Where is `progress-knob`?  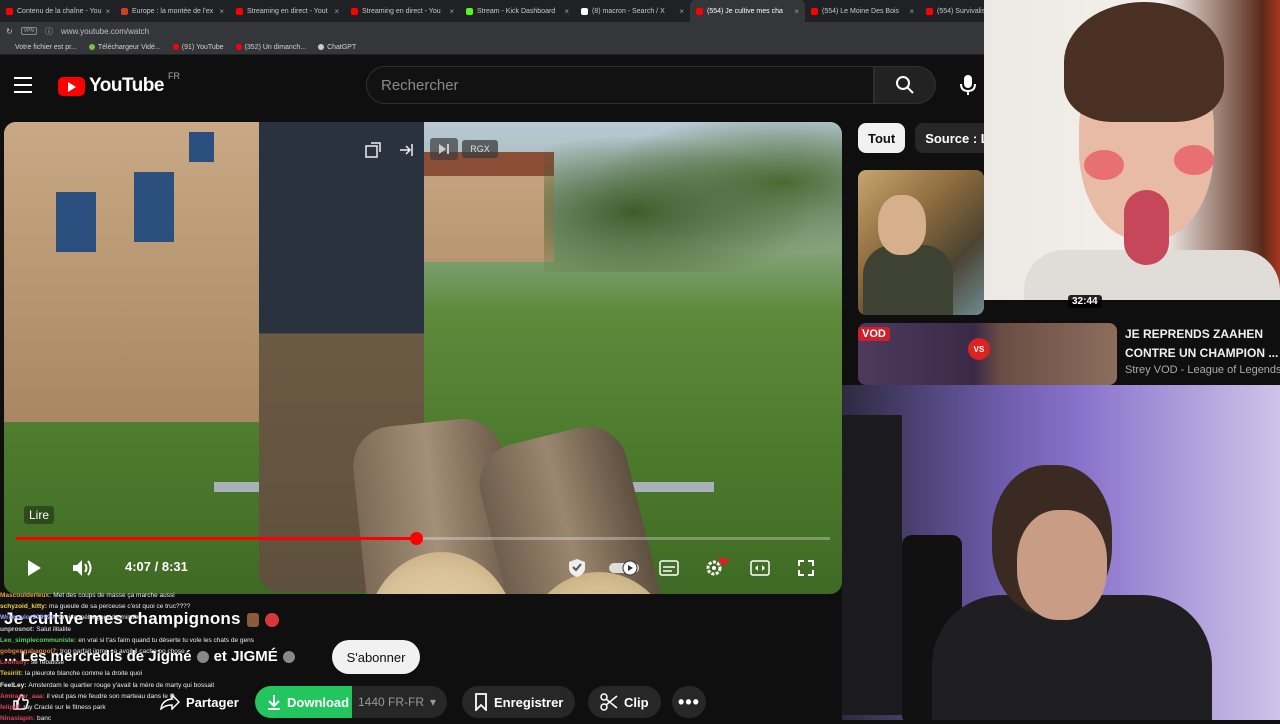 progress-knob is located at coordinates (416, 538).